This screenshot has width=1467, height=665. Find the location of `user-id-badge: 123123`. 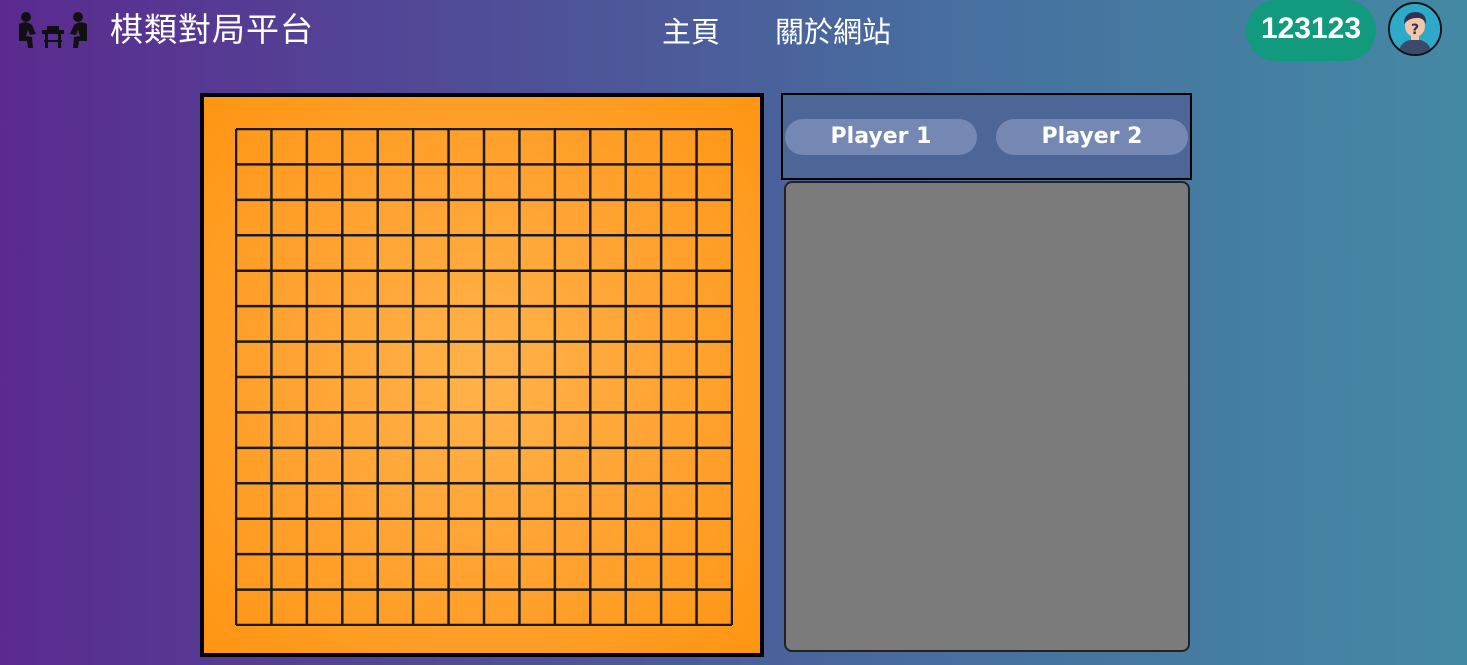

user-id-badge: 123123 is located at coordinates (1311, 30).